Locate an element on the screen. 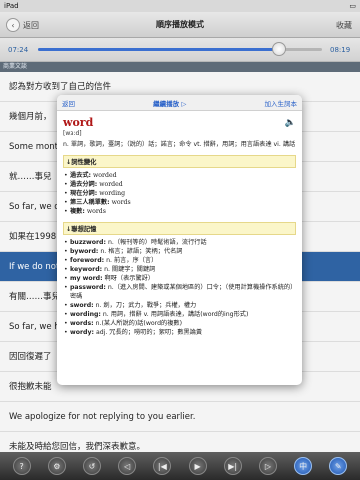 This screenshot has height=480, width=360. playback-progress: 07:24 08:19 is located at coordinates (180, 50).